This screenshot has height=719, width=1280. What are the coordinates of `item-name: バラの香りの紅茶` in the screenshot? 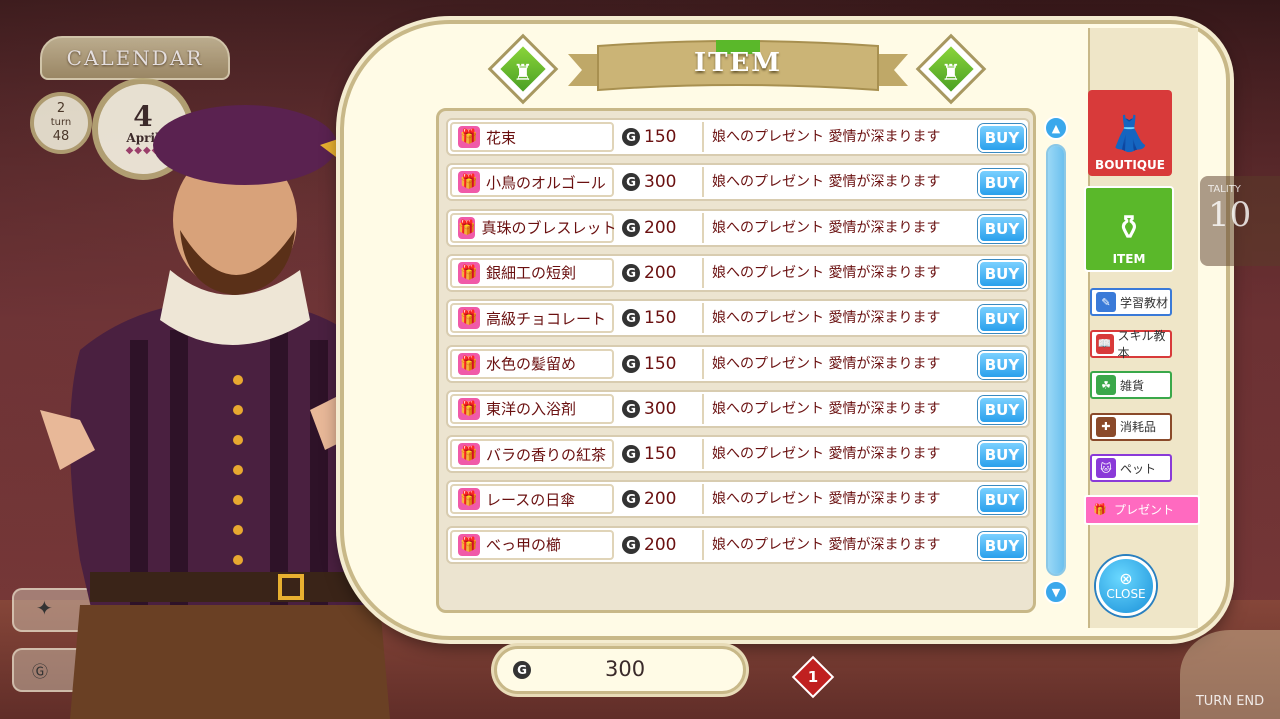 It's located at (546, 454).